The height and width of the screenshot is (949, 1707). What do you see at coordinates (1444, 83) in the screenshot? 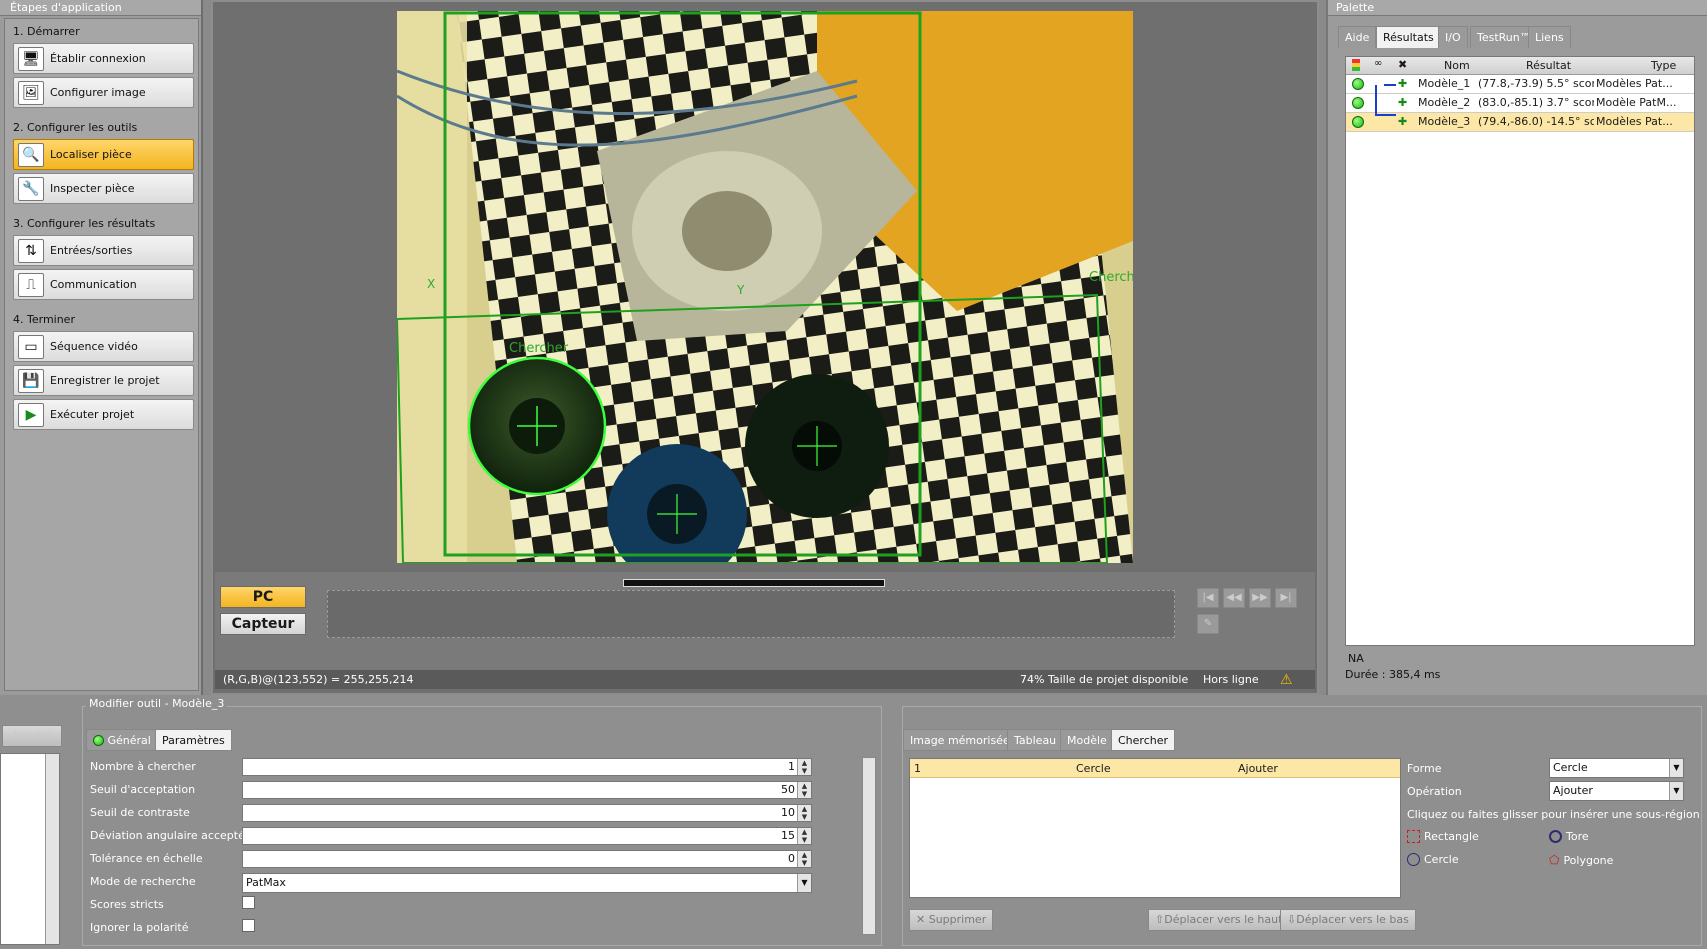
I see `row-name: Modèle_1` at bounding box center [1444, 83].